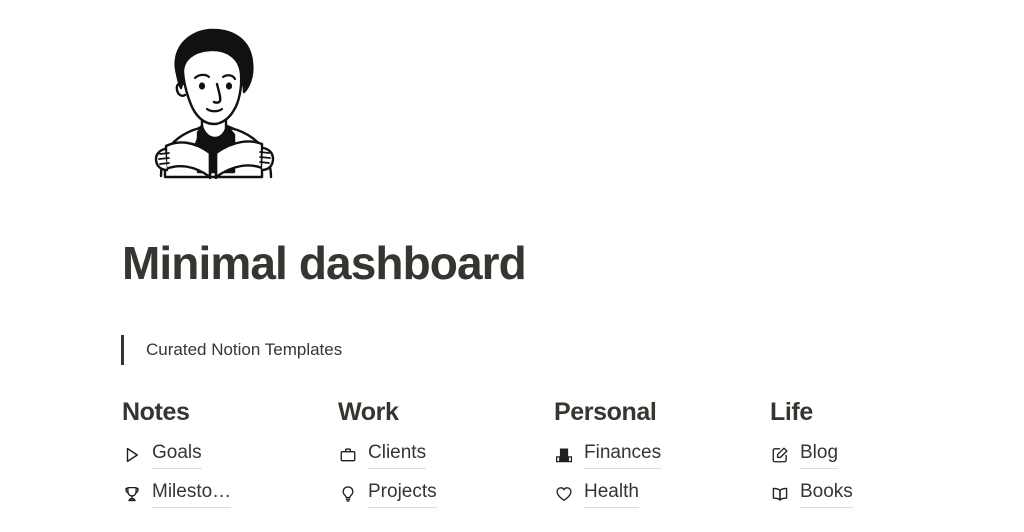 The height and width of the screenshot is (532, 1024). I want to click on link-row-blog: Blog, so click(878, 455).